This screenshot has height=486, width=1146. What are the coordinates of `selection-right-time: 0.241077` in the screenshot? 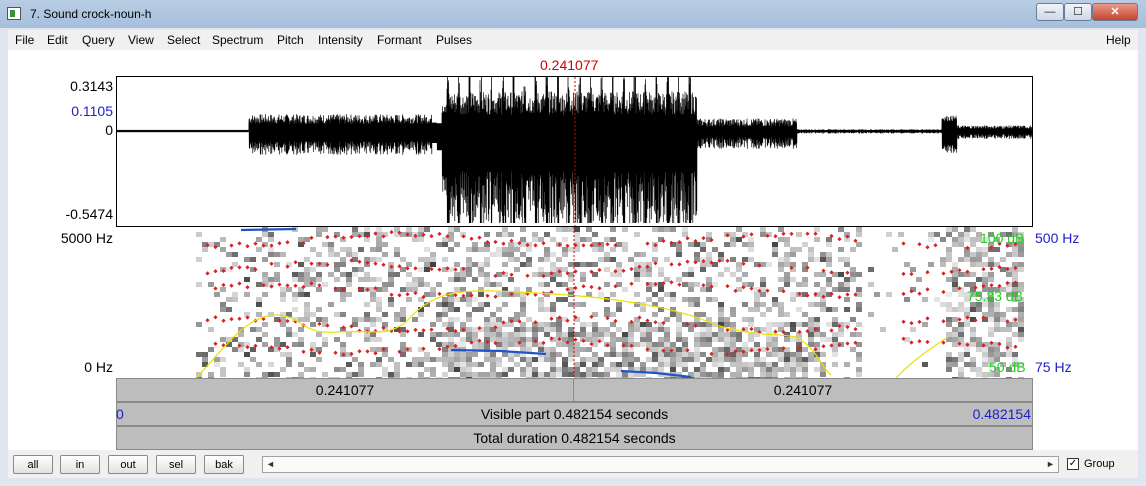 It's located at (803, 390).